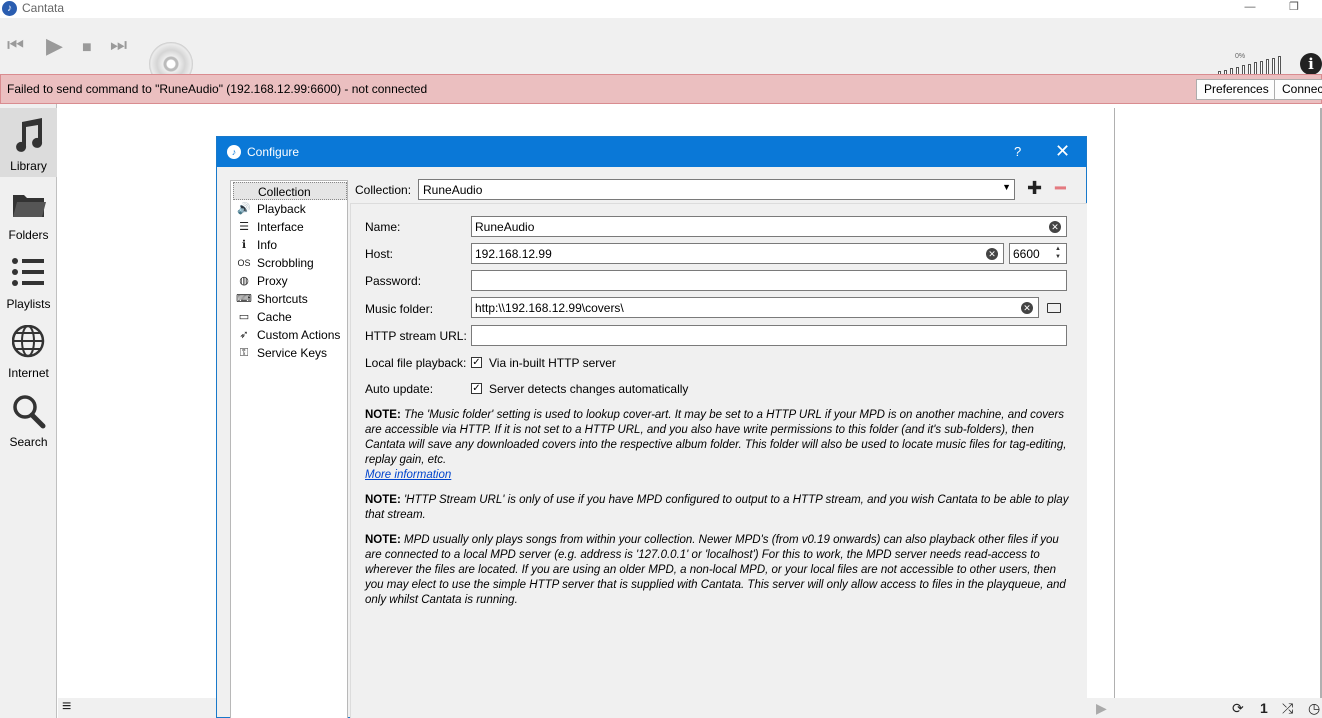  I want to click on sidebar-item-internet: Internet, so click(28, 349).